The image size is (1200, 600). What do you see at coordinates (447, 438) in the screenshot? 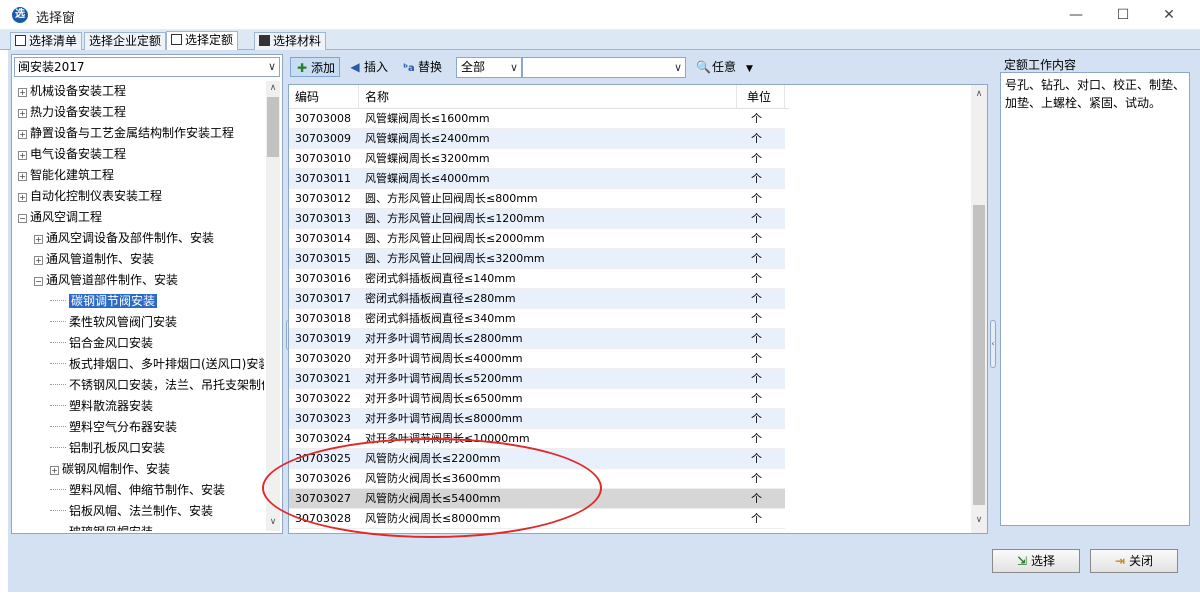
I see `cell-name: 对开多叶调节阀周长≤10000mm` at bounding box center [447, 438].